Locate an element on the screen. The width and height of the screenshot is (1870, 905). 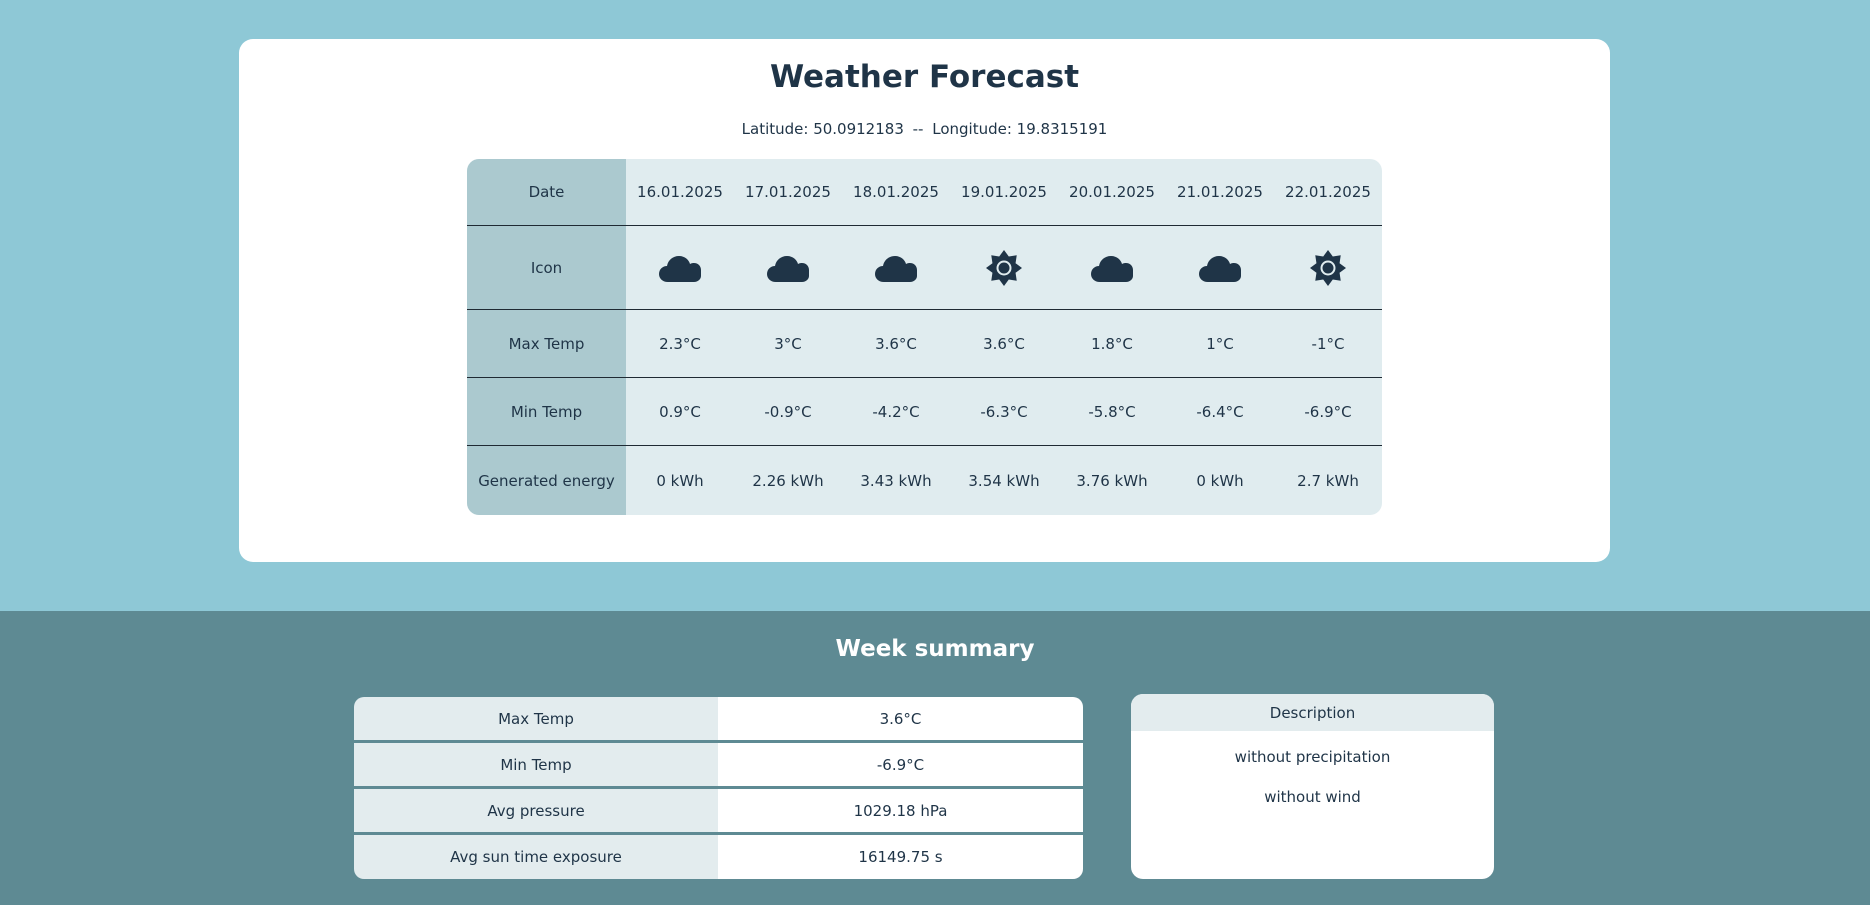
summary-label: Max Temp is located at coordinates (536, 718).